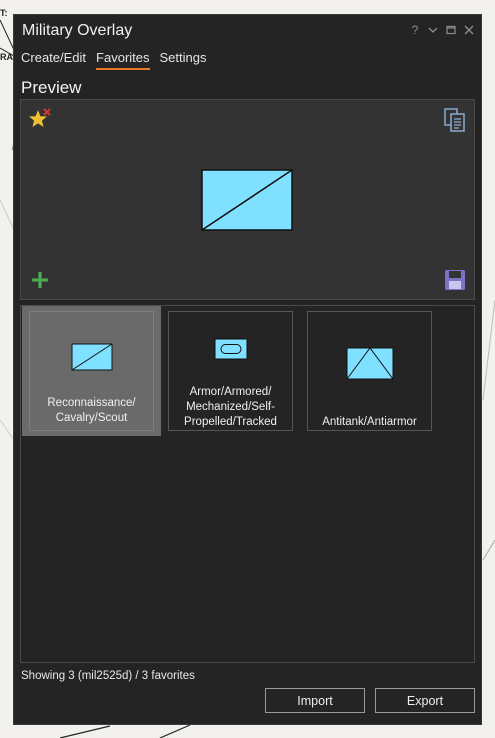 The image size is (495, 738). Describe the element at coordinates (469, 30) in the screenshot. I see `close-icon` at that location.